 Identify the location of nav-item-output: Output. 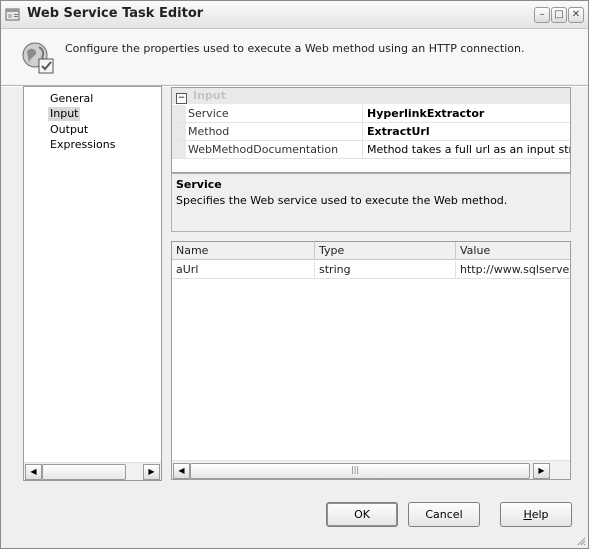
(69, 130).